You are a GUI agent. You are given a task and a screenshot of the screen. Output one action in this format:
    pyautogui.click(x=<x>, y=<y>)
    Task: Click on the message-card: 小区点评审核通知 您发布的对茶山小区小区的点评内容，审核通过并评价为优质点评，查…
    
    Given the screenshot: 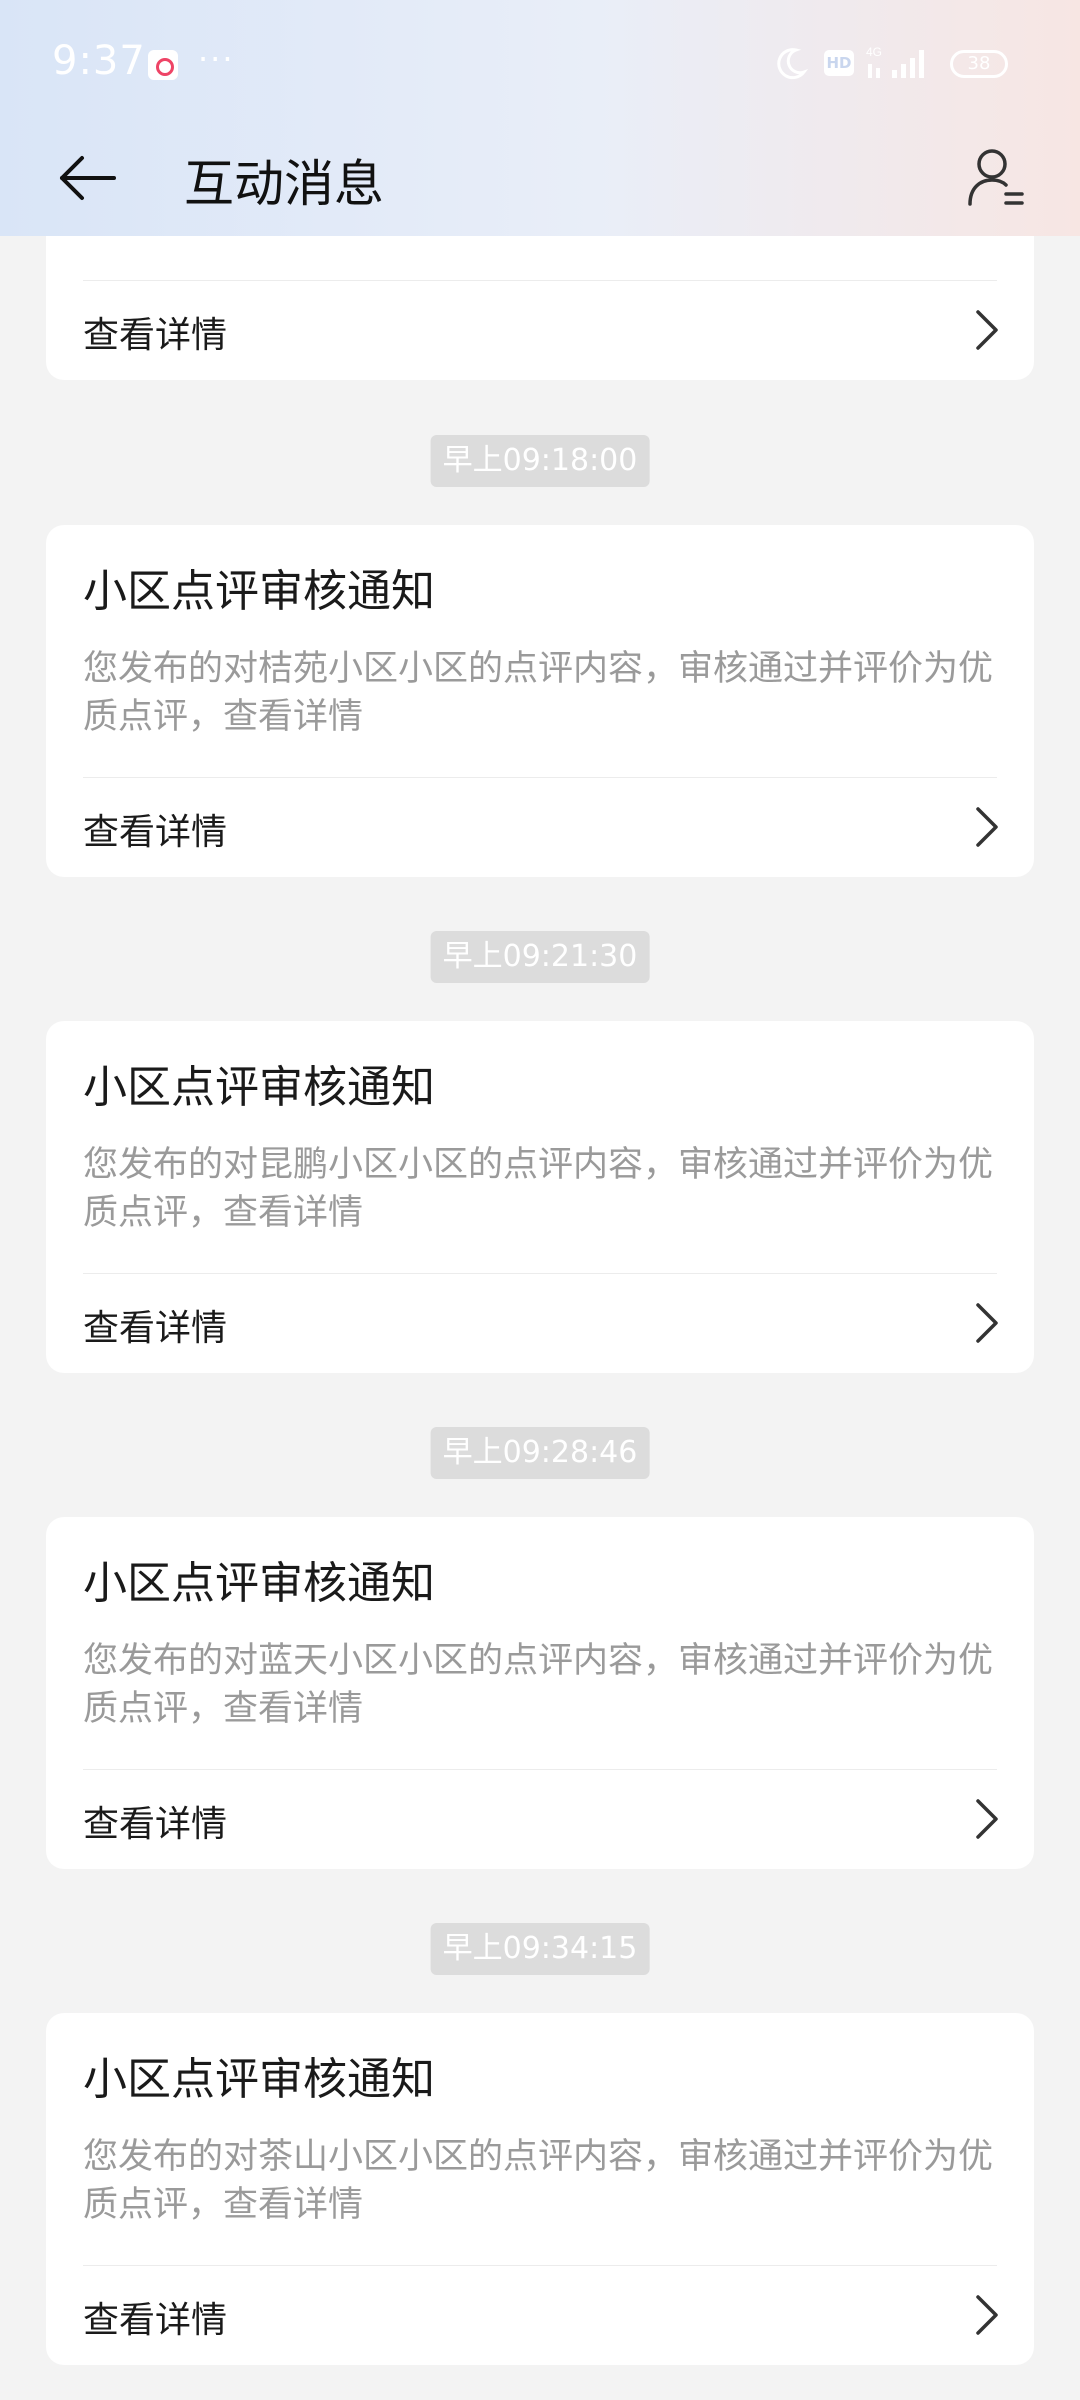 What is the action you would take?
    pyautogui.click(x=540, y=2189)
    